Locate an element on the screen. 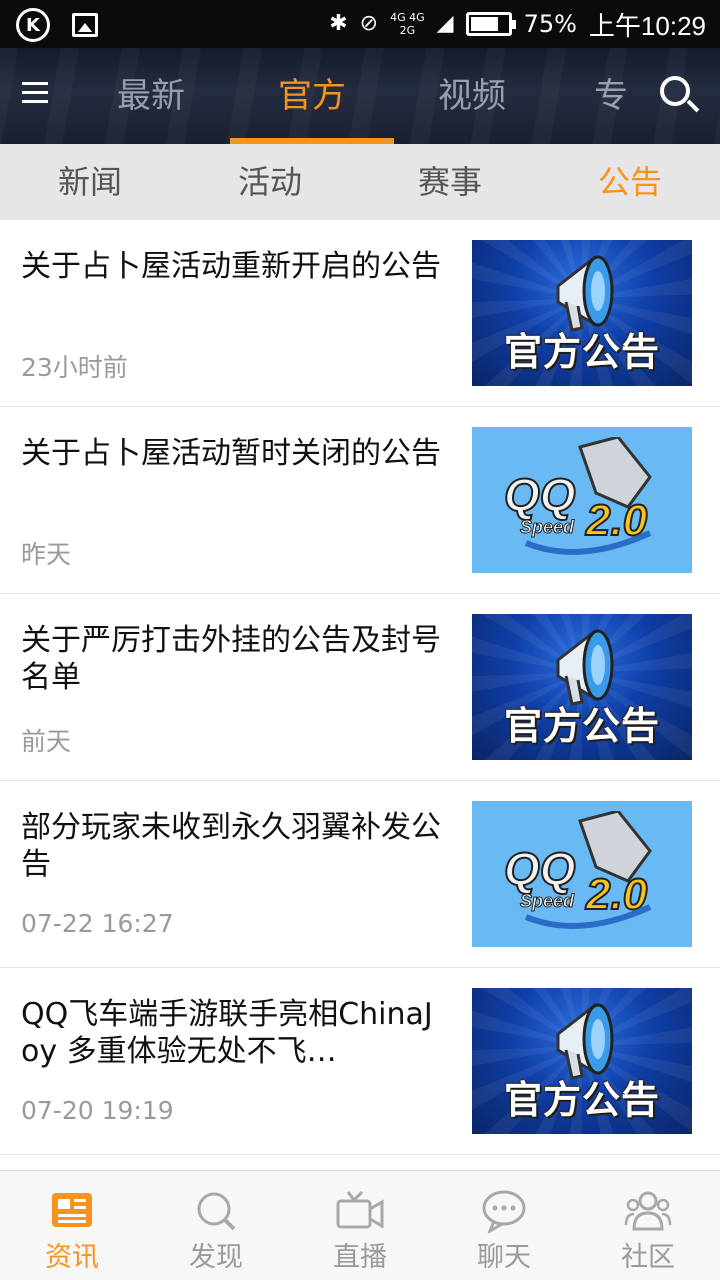 Image resolution: width=720 pixels, height=1280 pixels. bottom-nav-live: 直播 is located at coordinates (360, 1225).